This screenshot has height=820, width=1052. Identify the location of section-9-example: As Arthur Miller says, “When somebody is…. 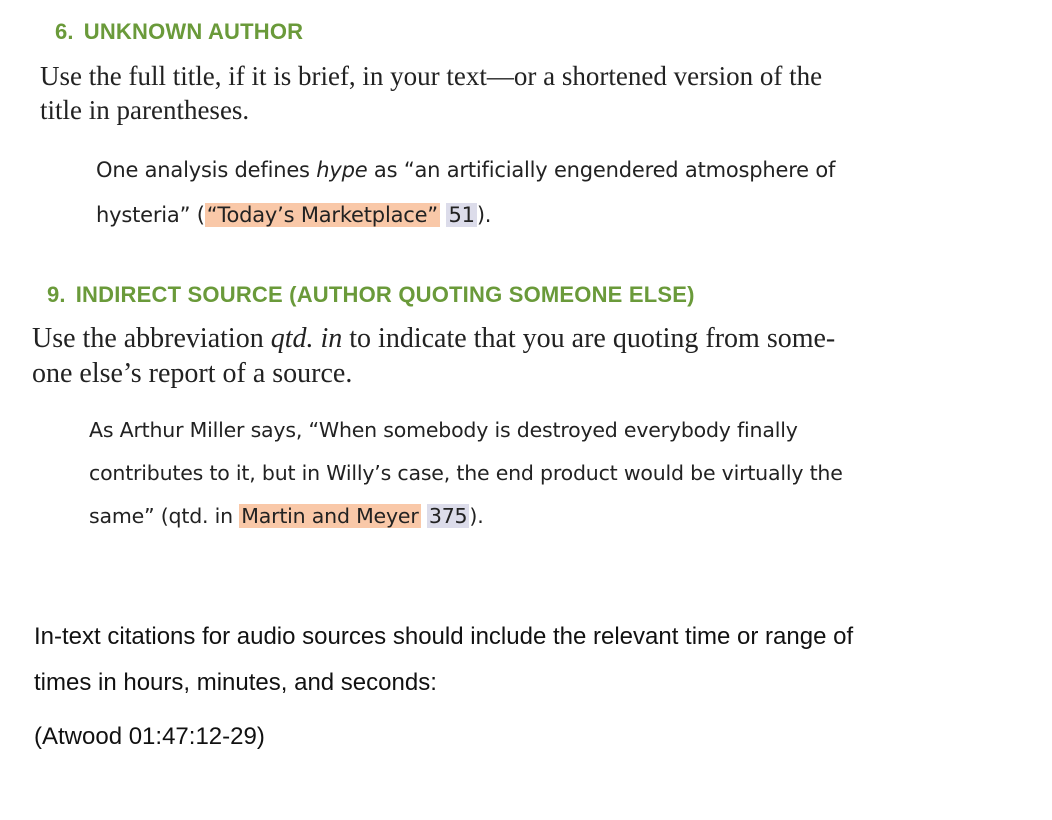
(466, 473).